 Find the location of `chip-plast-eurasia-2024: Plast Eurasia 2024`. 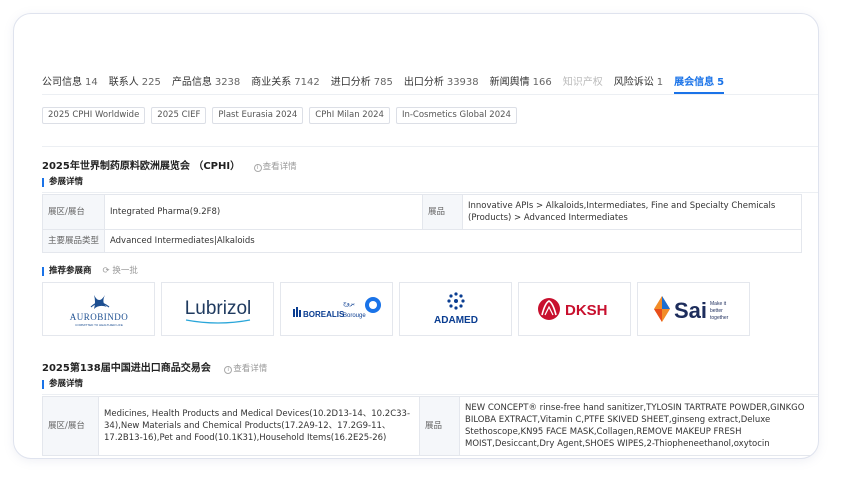

chip-plast-eurasia-2024: Plast Eurasia 2024 is located at coordinates (258, 115).